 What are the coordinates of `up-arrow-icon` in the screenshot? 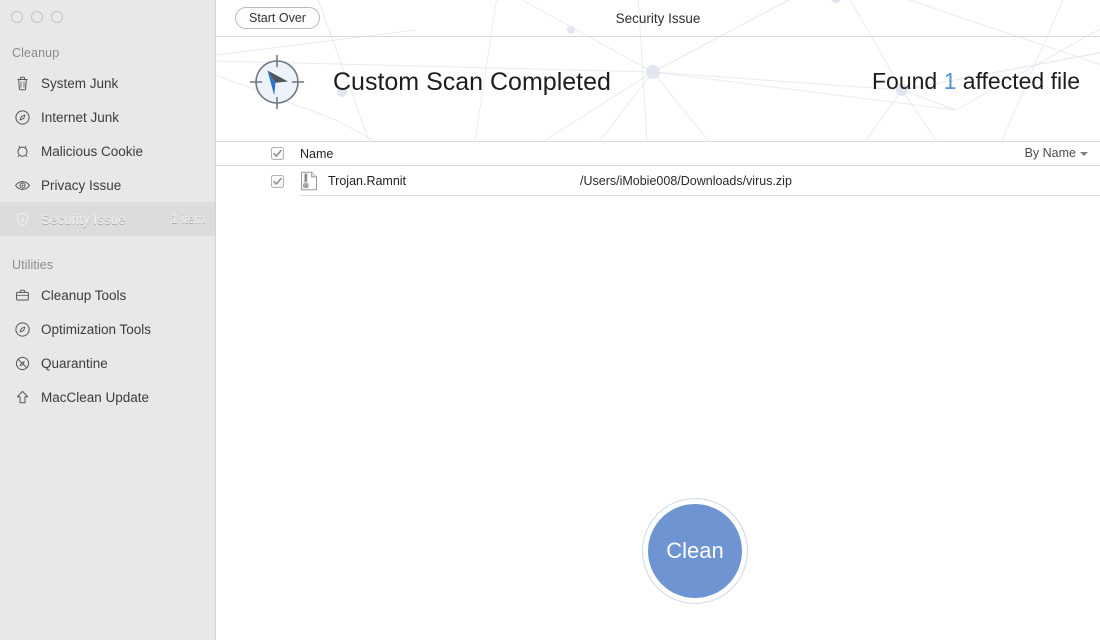 It's located at (22, 397).